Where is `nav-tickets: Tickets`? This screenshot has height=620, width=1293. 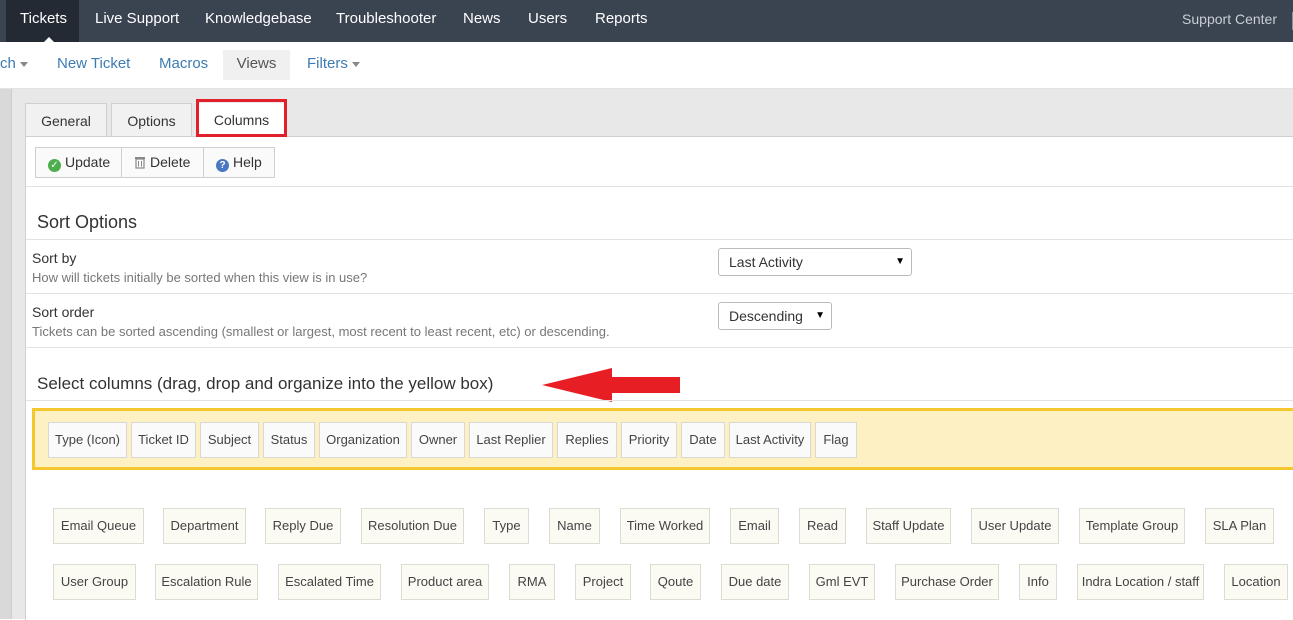
nav-tickets: Tickets is located at coordinates (42, 21).